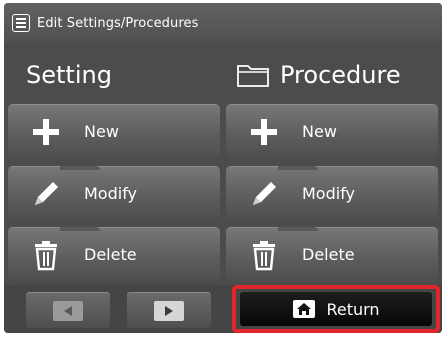 The image size is (446, 337). Describe the element at coordinates (304, 309) in the screenshot. I see `home-icon` at that location.